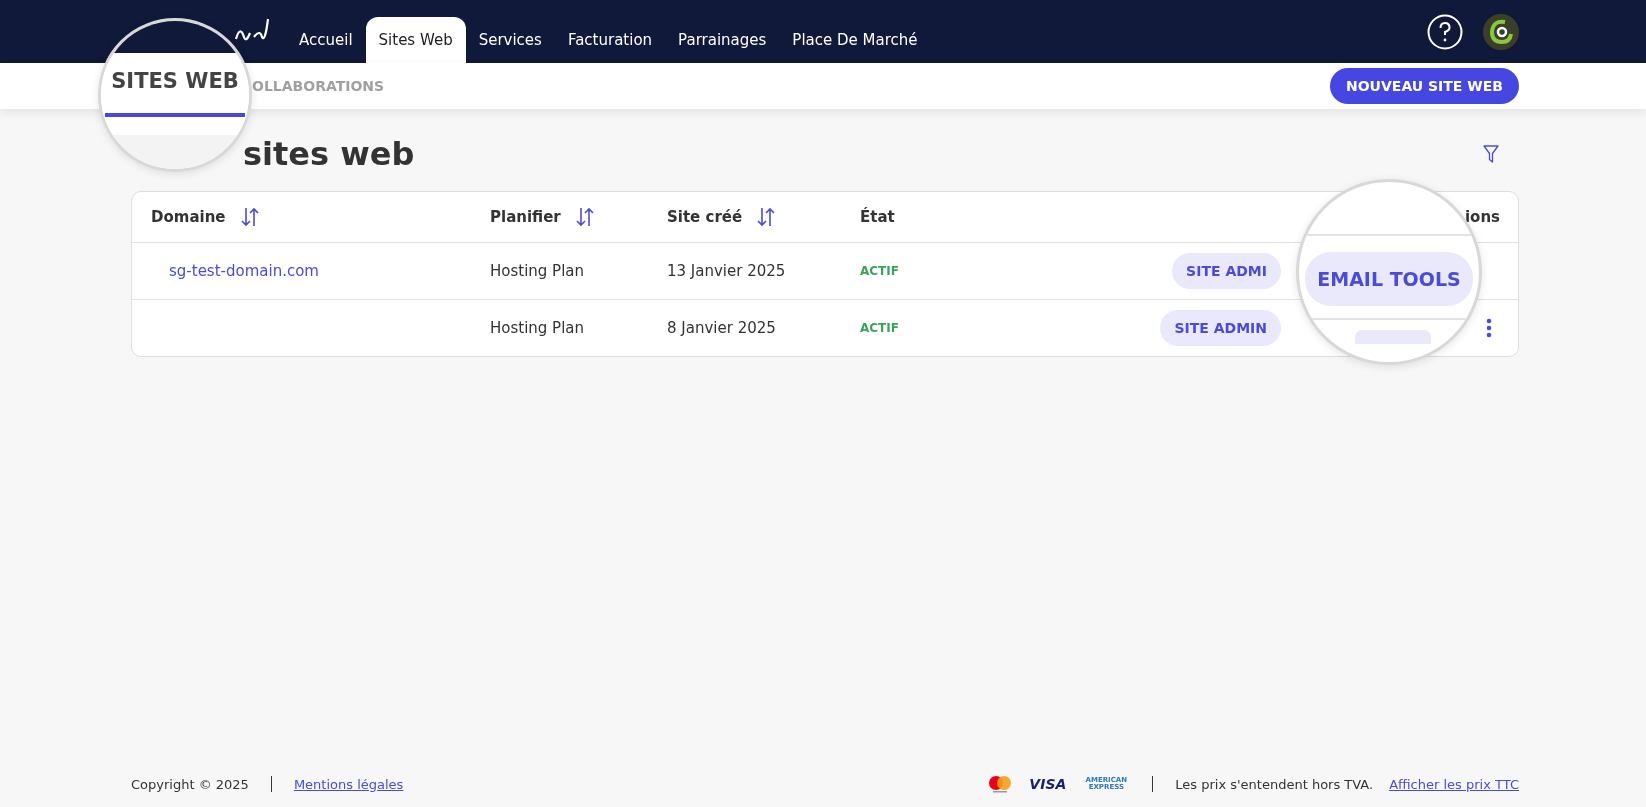 This screenshot has height=807, width=1646. Describe the element at coordinates (705, 217) in the screenshot. I see `column-header: Site créé` at that location.